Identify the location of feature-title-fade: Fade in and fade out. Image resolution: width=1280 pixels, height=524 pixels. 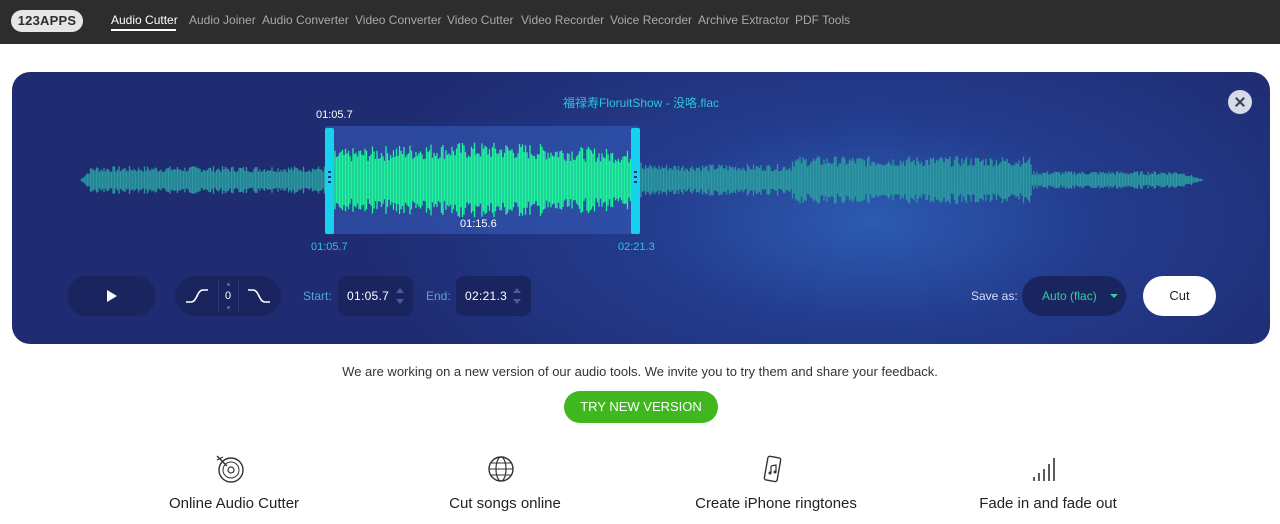
(1048, 503).